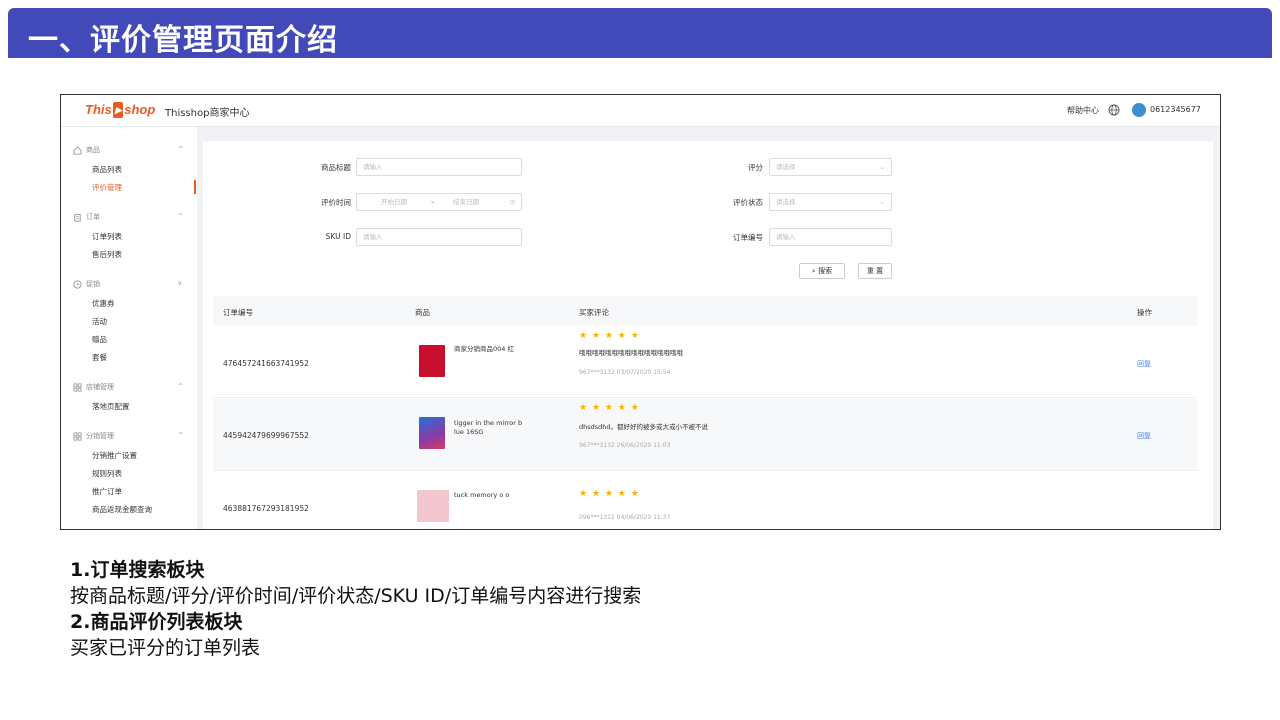  Describe the element at coordinates (625, 517) in the screenshot. I see `comment-meta: 096***1312 04/06/2020 11:37` at that location.